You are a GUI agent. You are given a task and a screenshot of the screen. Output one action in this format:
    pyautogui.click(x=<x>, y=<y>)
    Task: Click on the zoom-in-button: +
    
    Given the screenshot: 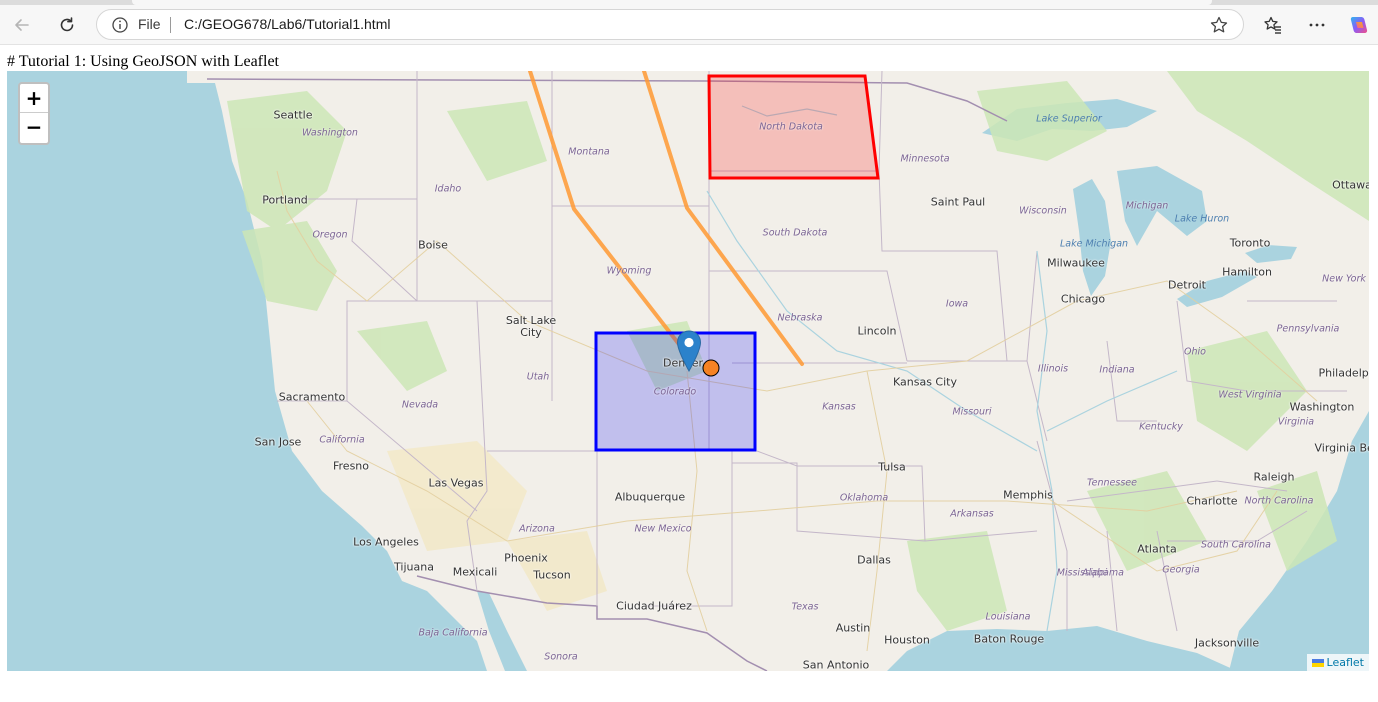 What is the action you would take?
    pyautogui.click(x=34, y=98)
    